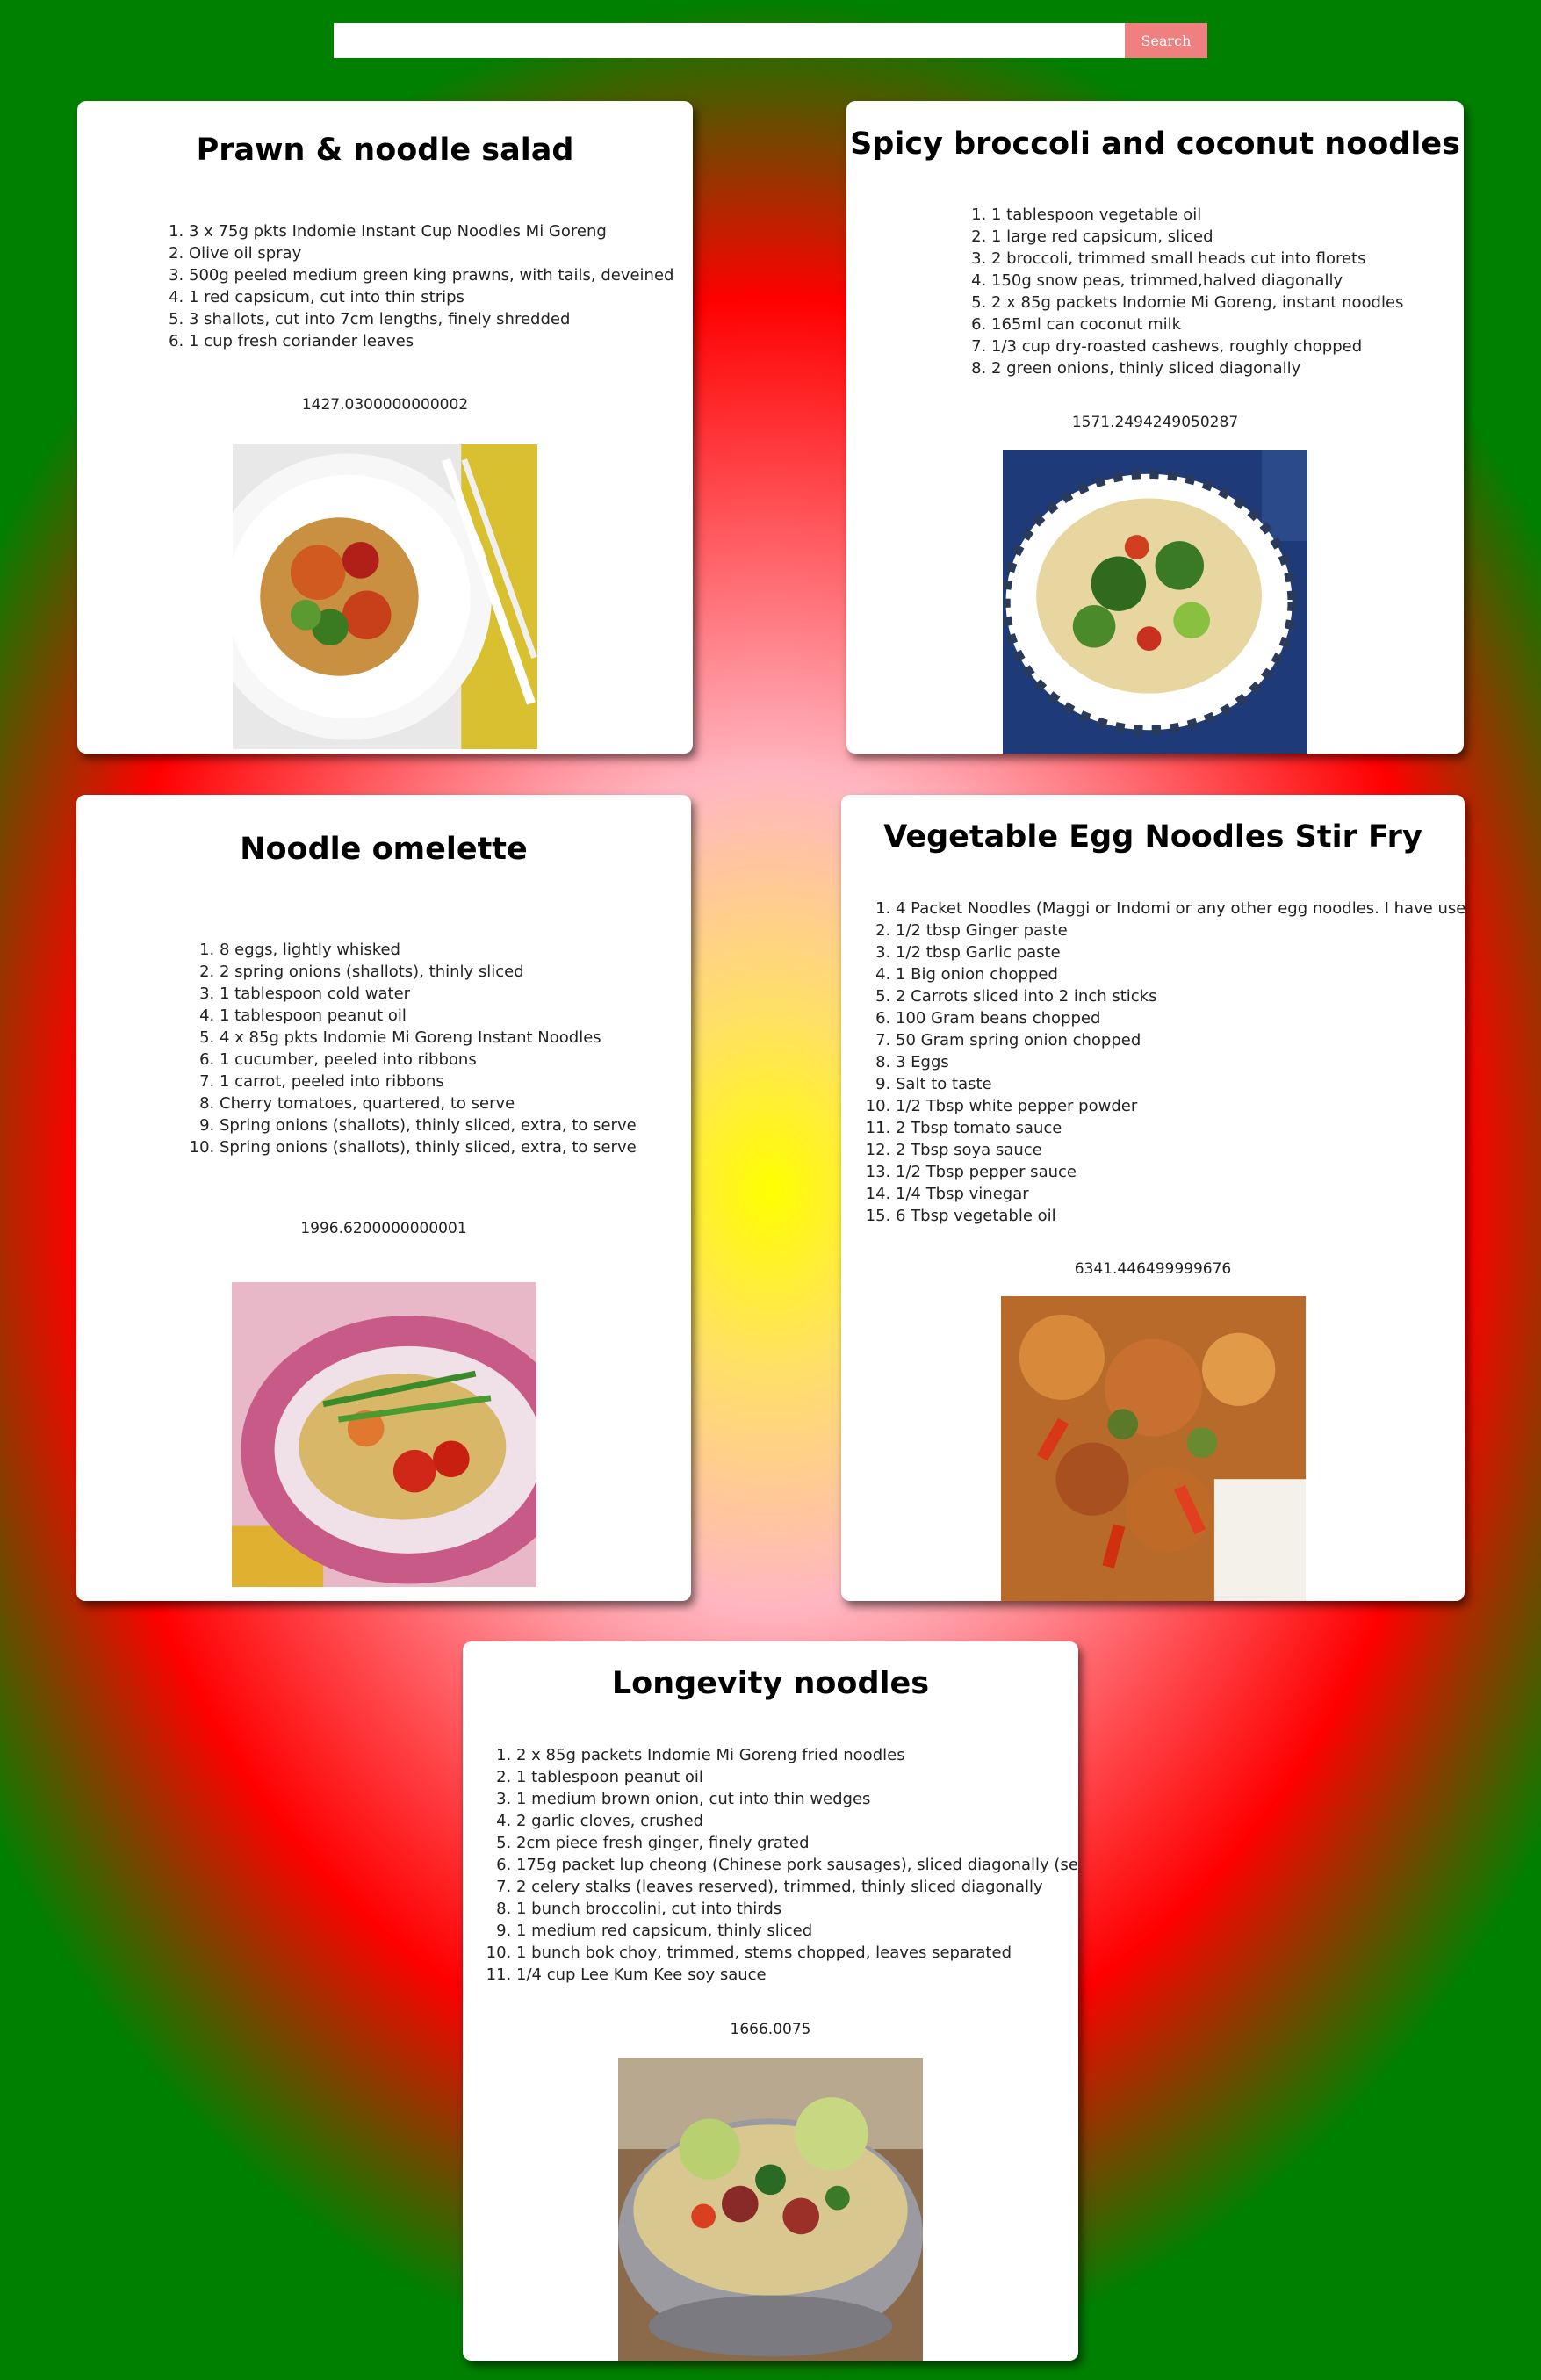 This screenshot has width=1541, height=2380. What do you see at coordinates (1180, 1216) in the screenshot?
I see `ingredient-item: 6 Tbsp vegetable oil` at bounding box center [1180, 1216].